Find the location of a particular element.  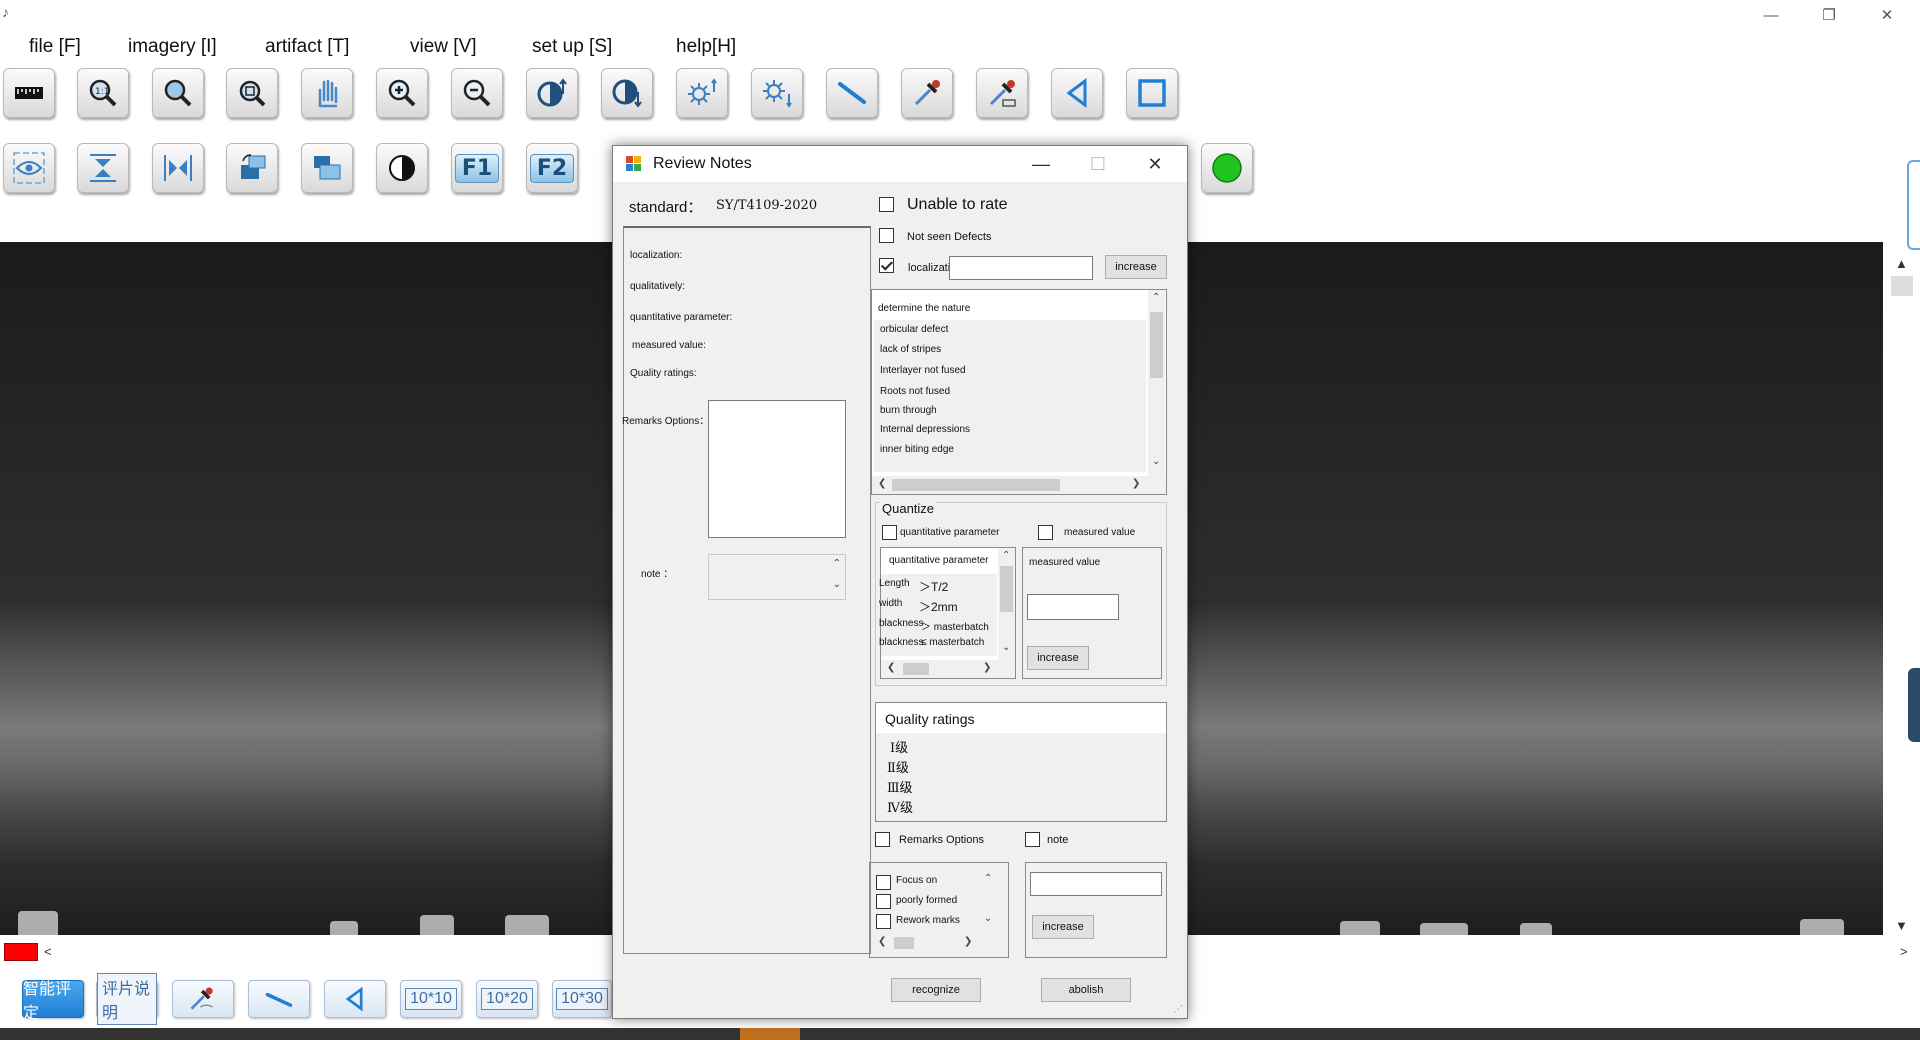

remarks-options-checkbox is located at coordinates (882, 839).